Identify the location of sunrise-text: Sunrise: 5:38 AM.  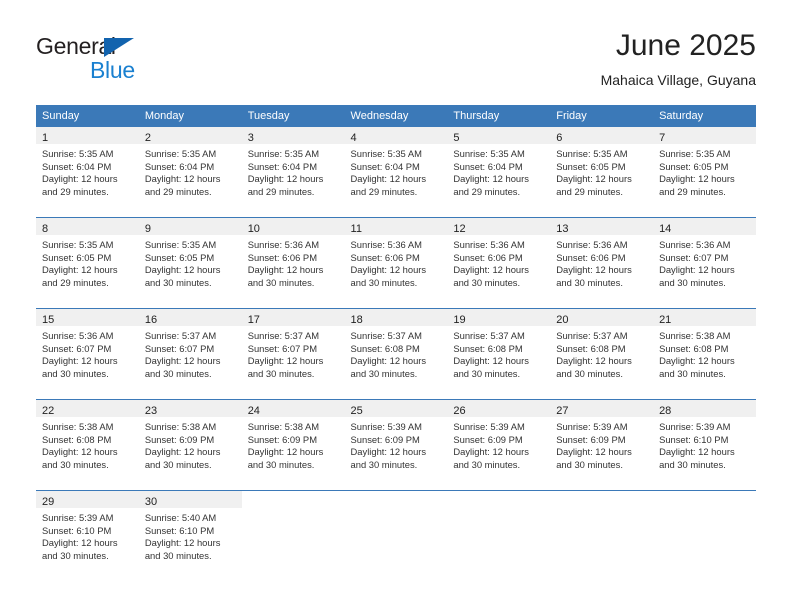
(695, 335).